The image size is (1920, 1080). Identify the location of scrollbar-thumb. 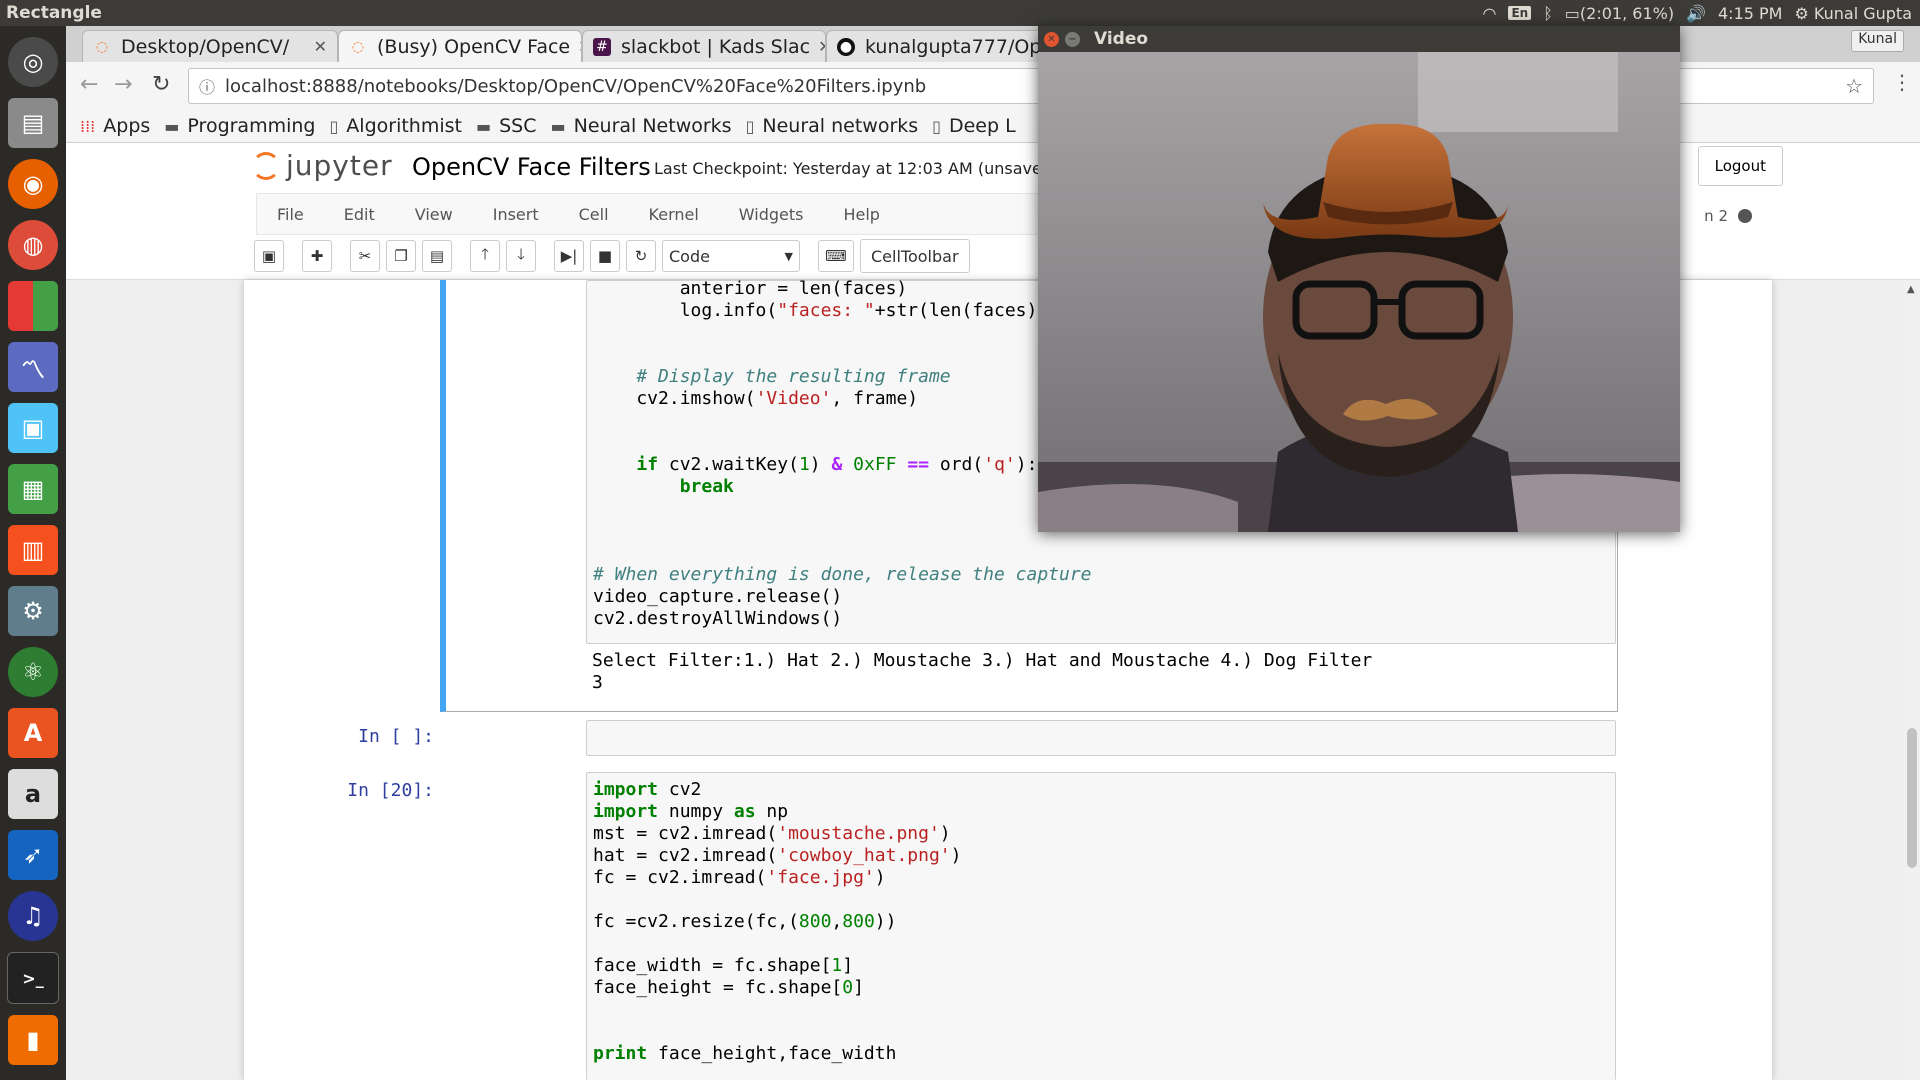
(1912, 798).